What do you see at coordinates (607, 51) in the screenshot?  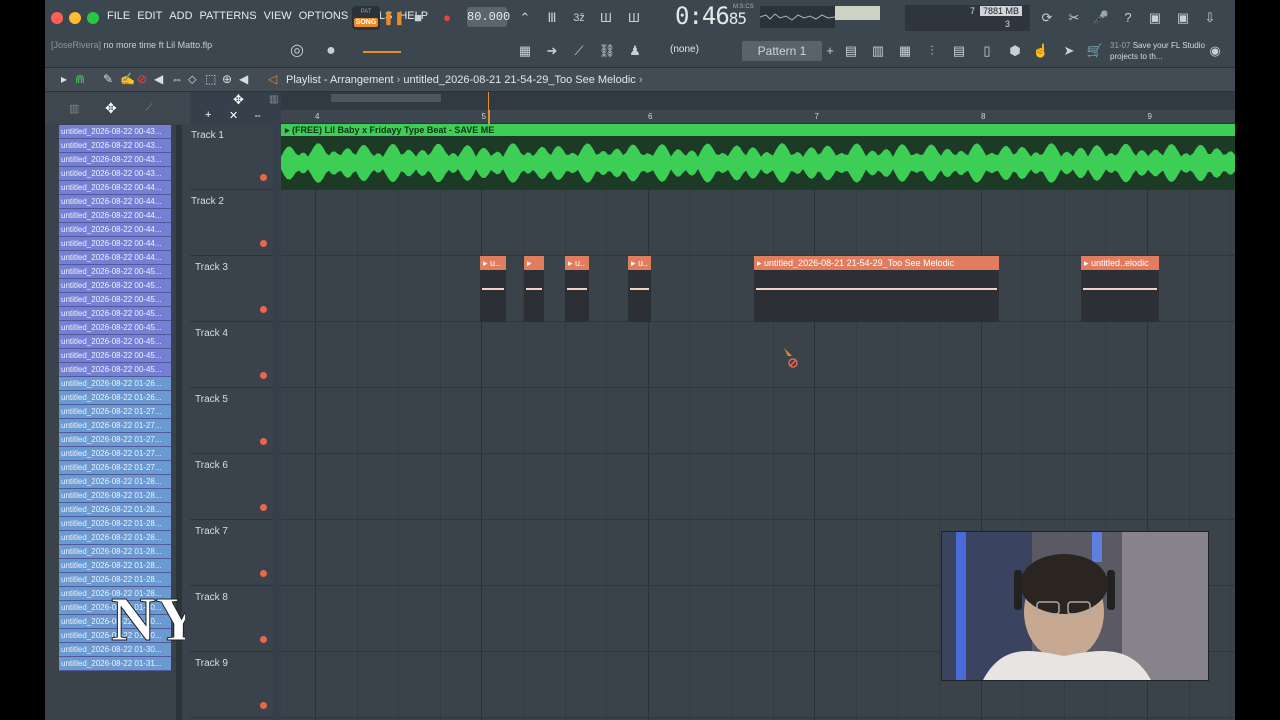 I see `link-icon: ⛓` at bounding box center [607, 51].